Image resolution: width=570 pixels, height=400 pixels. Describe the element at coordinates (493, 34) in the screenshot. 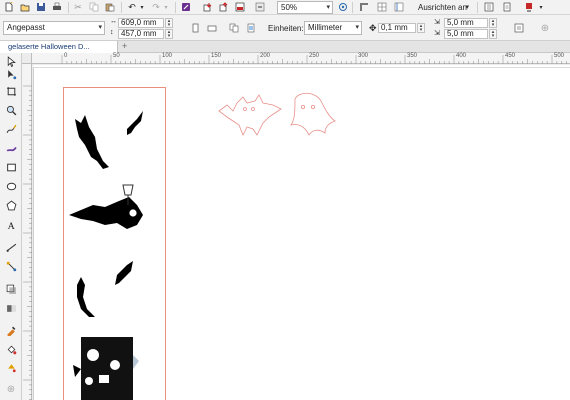

I see `duplicate-distance-y-stepper: ▴ ▾` at that location.